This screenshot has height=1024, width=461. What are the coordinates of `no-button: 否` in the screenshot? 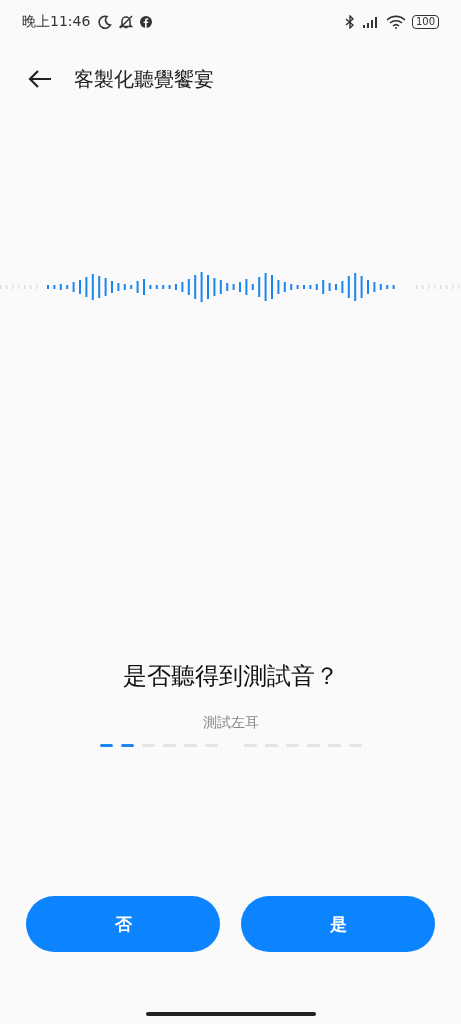 It's located at (123, 924).